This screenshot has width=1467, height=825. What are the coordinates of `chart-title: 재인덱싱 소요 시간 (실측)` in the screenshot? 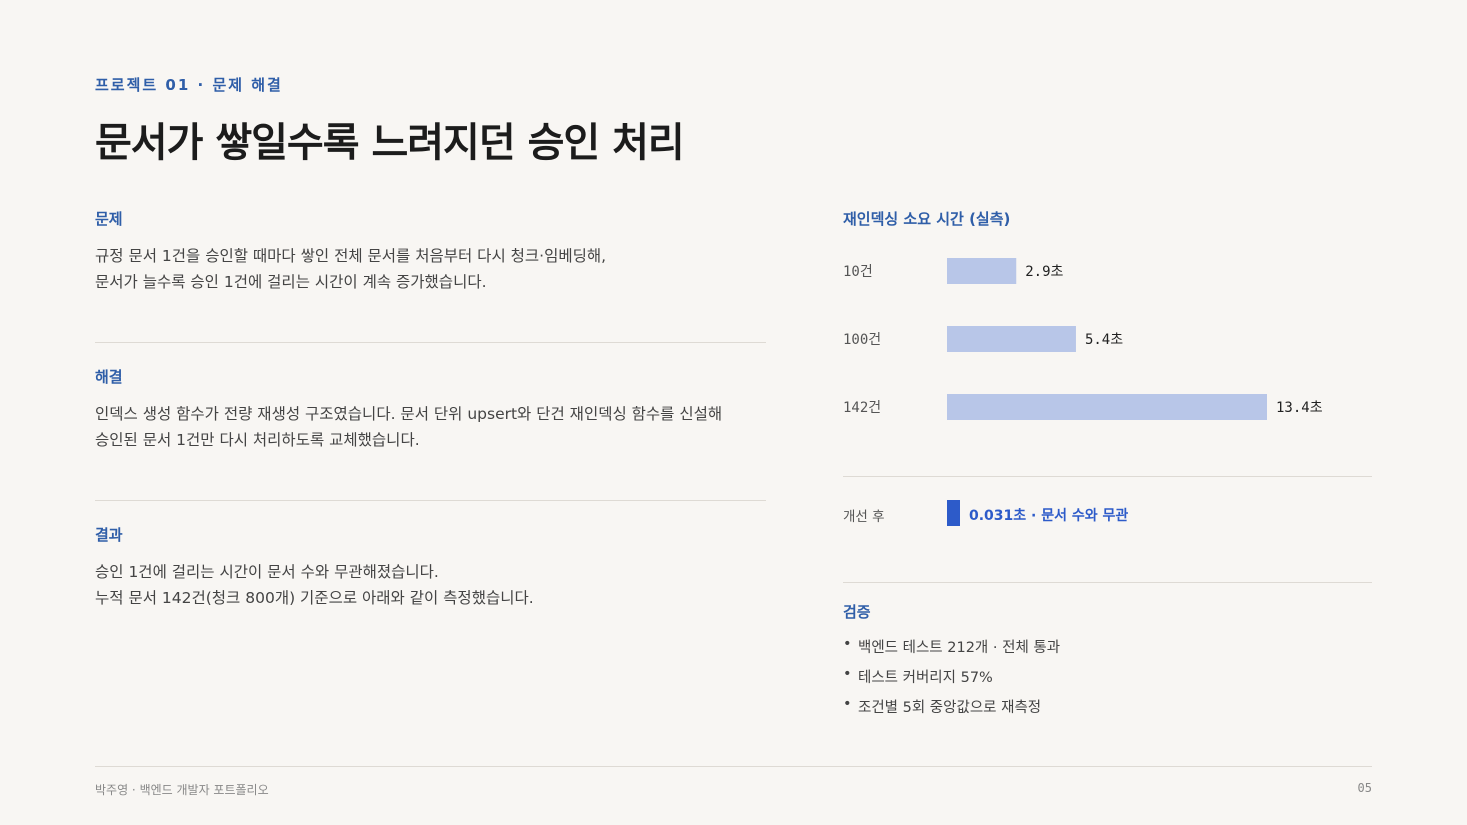 It's located at (927, 219).